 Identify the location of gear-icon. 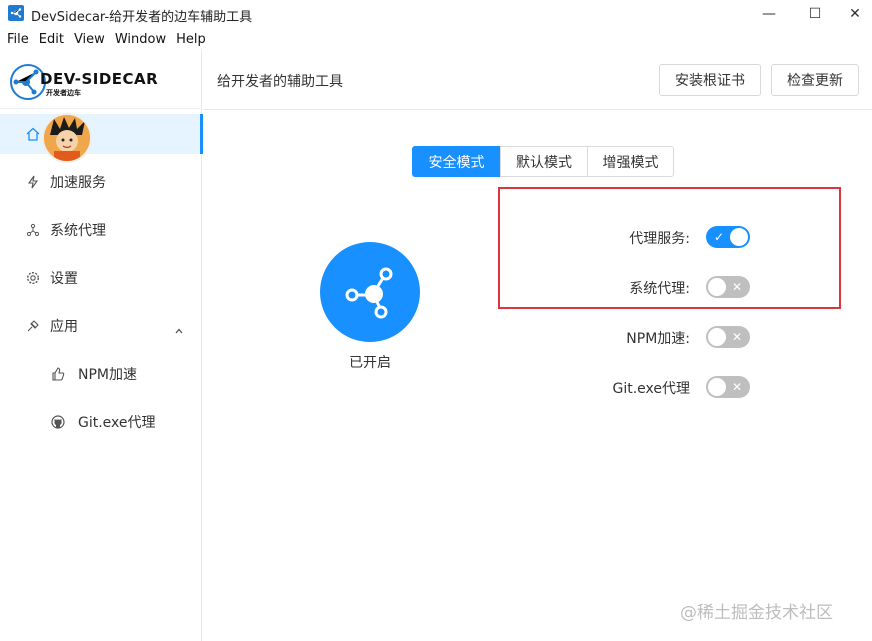
(33, 278).